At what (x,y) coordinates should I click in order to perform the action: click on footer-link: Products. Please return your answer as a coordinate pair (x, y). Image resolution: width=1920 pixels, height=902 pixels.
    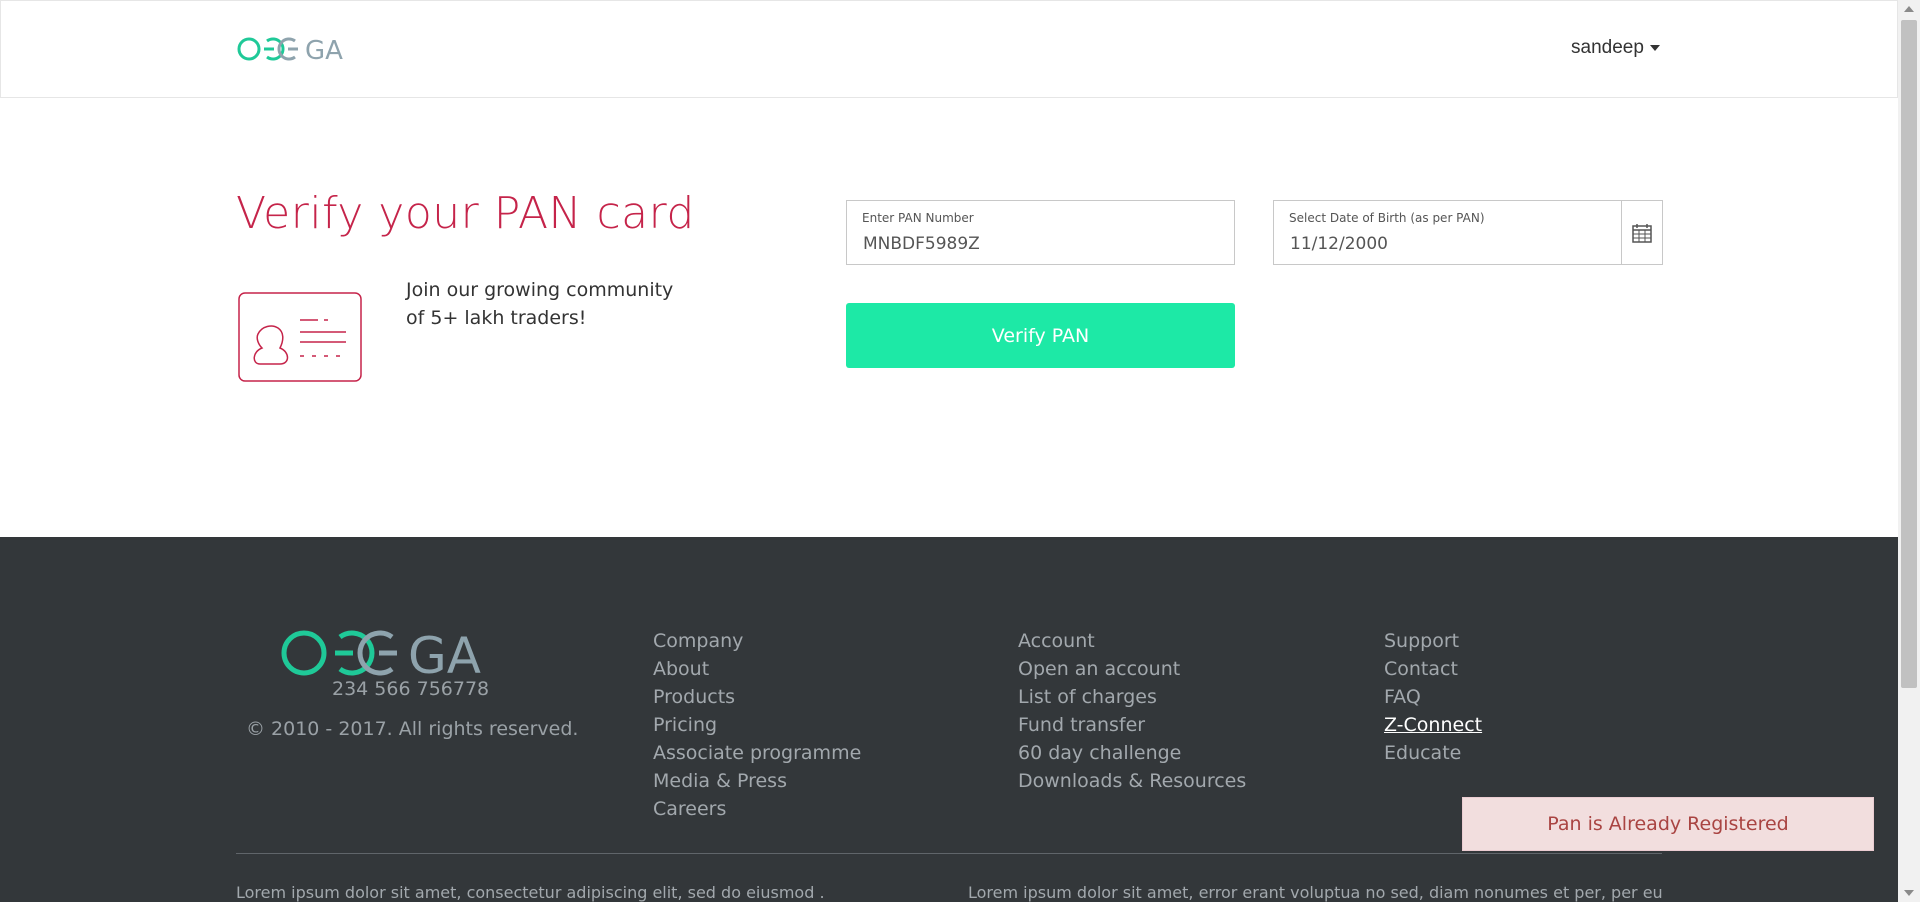
    Looking at the image, I should click on (757, 697).